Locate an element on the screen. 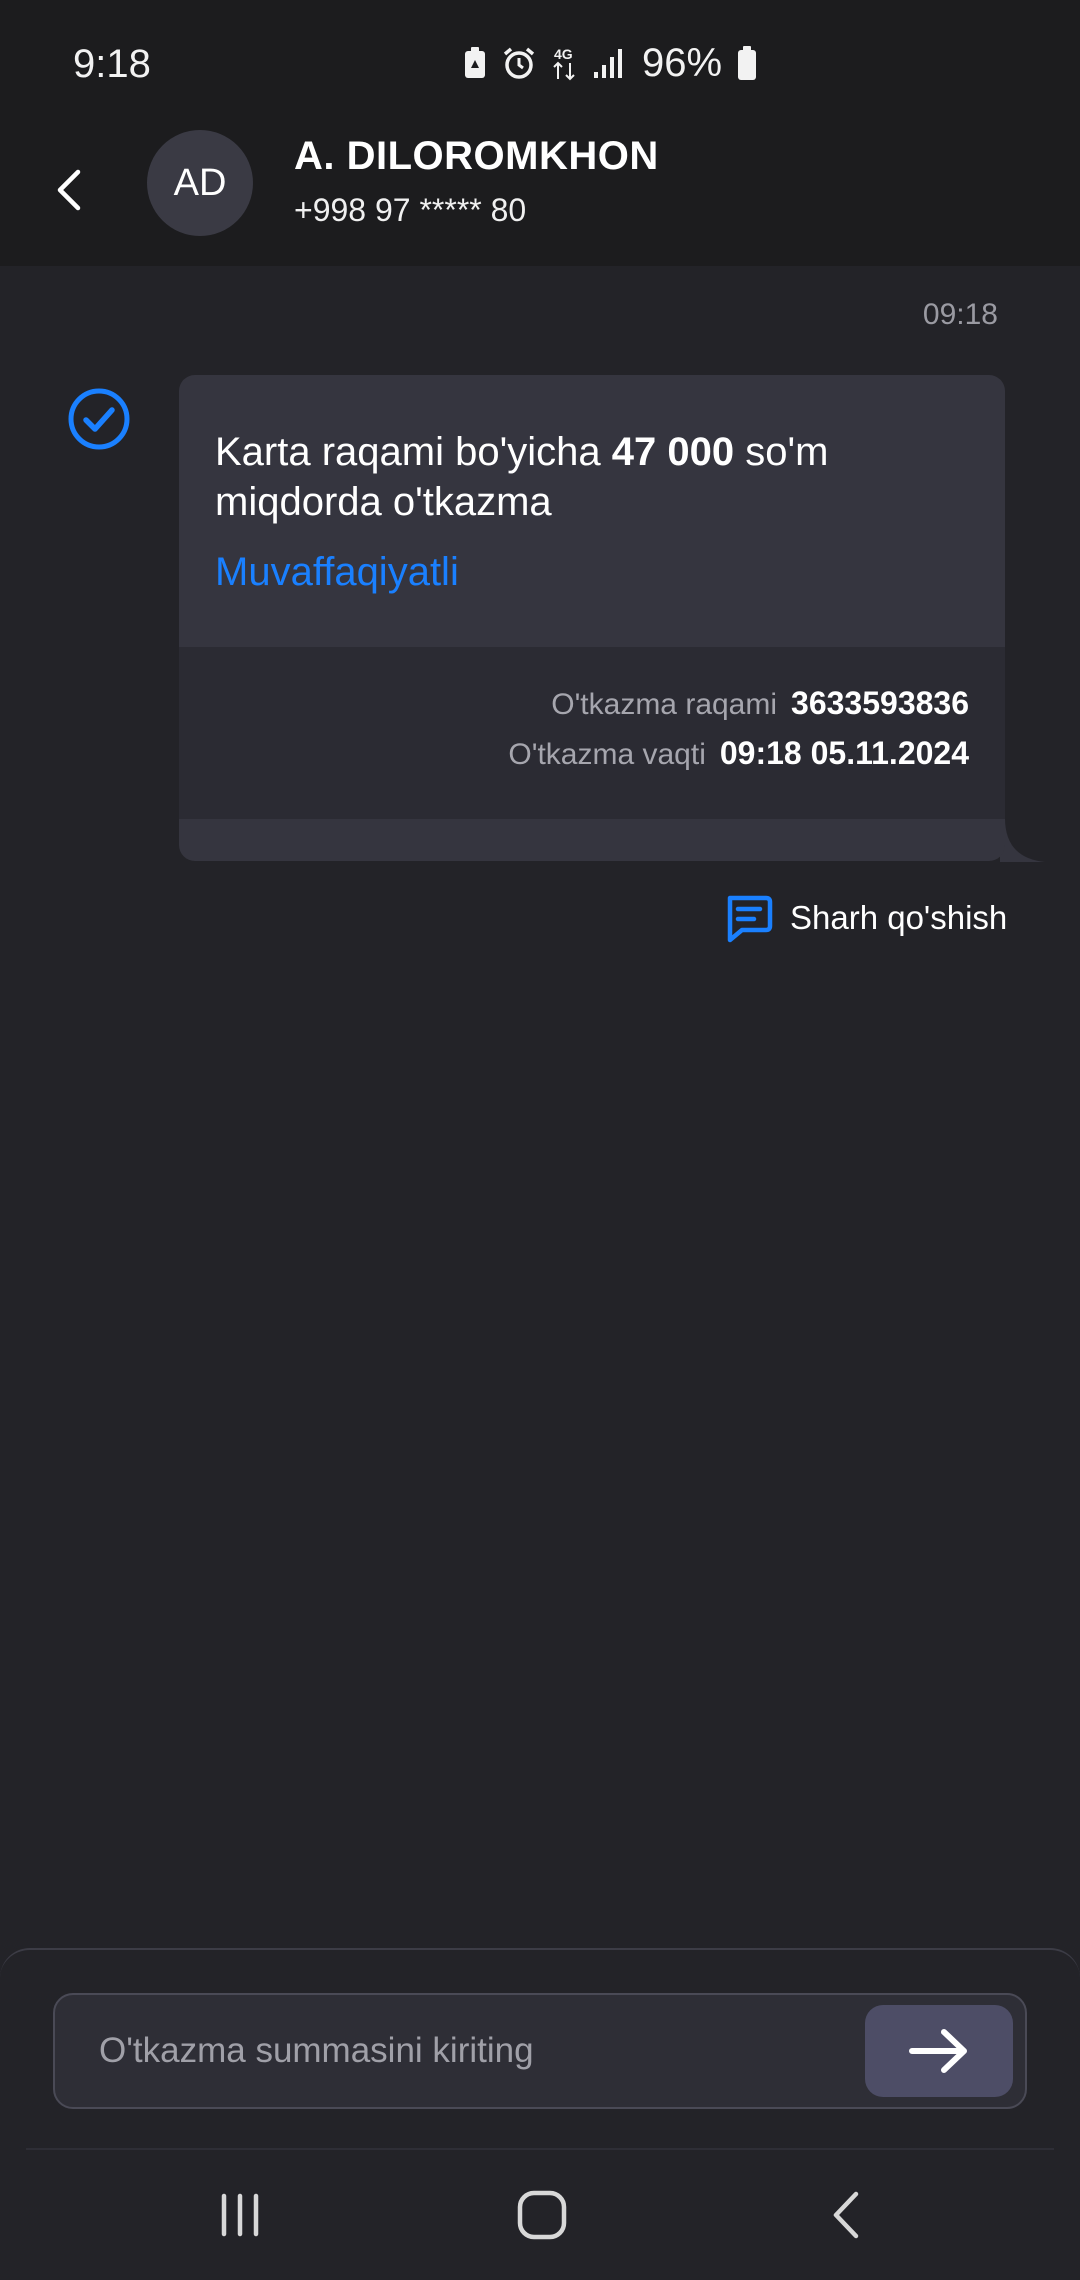 The image size is (1080, 2280). title-prefix: Karta raqami bo'yicha is located at coordinates (408, 452).